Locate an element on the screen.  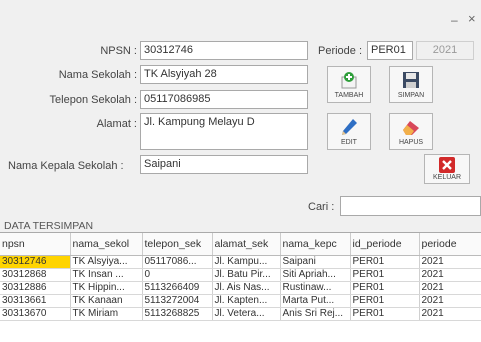
table-cell: TK Kanaan is located at coordinates (106, 301).